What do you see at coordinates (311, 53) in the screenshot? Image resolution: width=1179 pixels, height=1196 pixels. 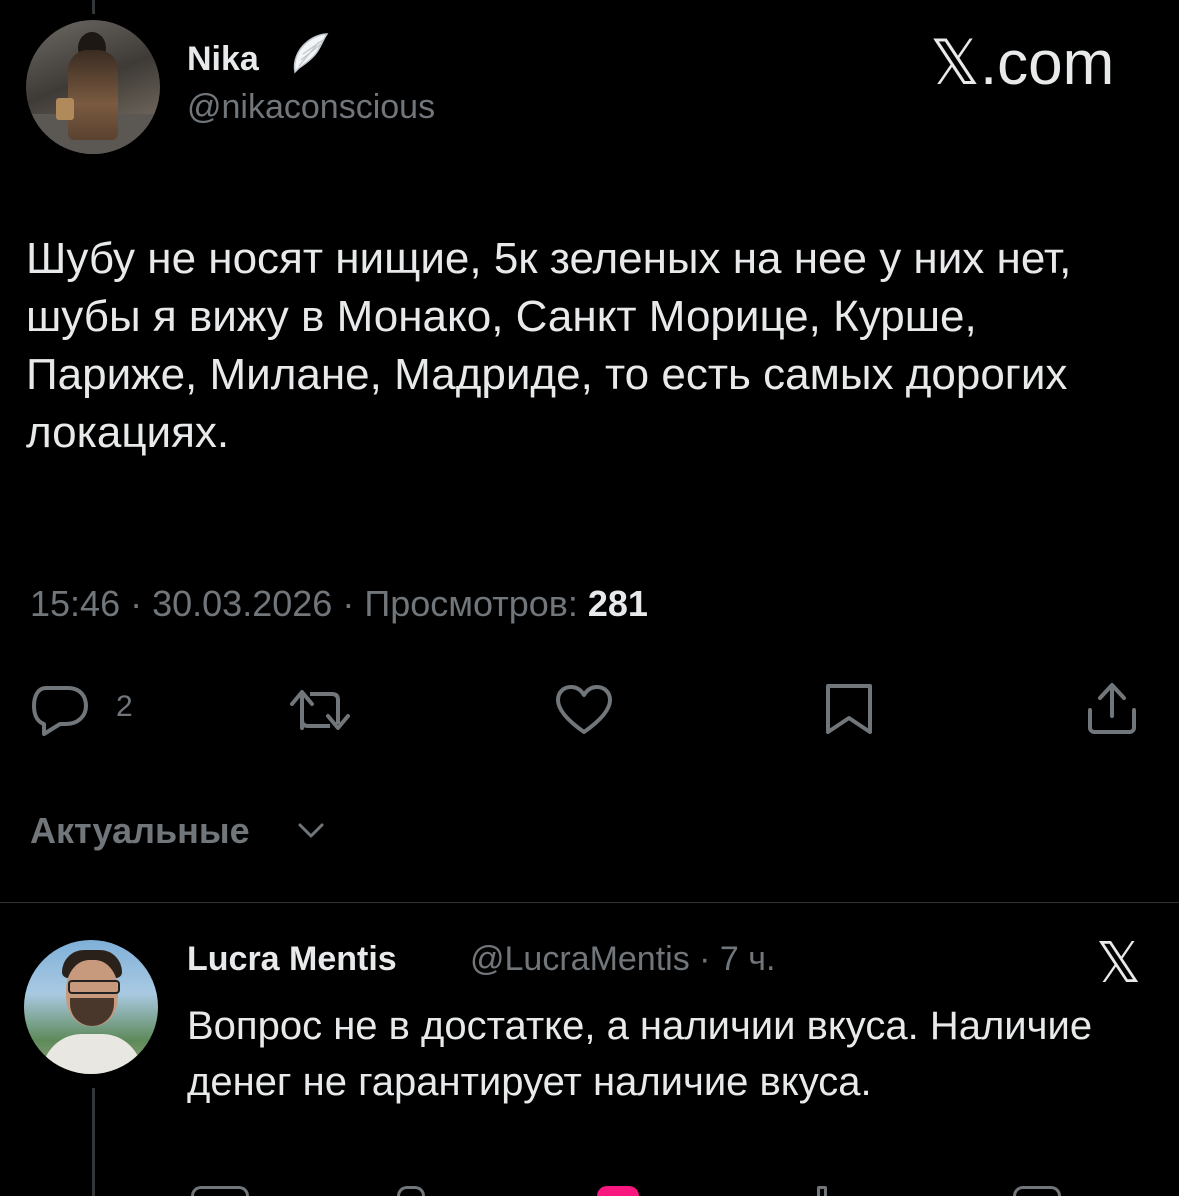 I see `wing-icon` at bounding box center [311, 53].